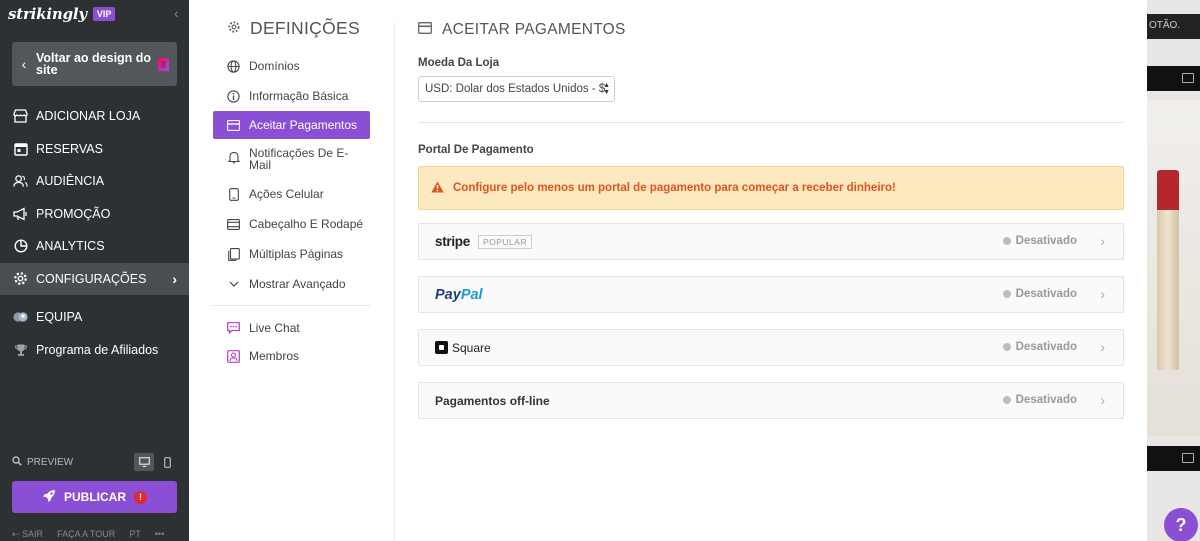 This screenshot has height=541, width=1200. Describe the element at coordinates (20, 317) in the screenshot. I see `team-icon` at that location.